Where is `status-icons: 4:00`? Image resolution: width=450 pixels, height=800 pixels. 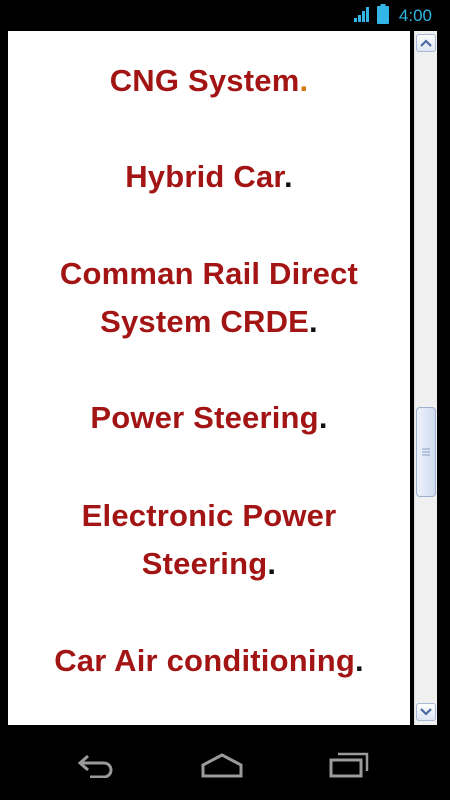 status-icons: 4:00 is located at coordinates (392, 16).